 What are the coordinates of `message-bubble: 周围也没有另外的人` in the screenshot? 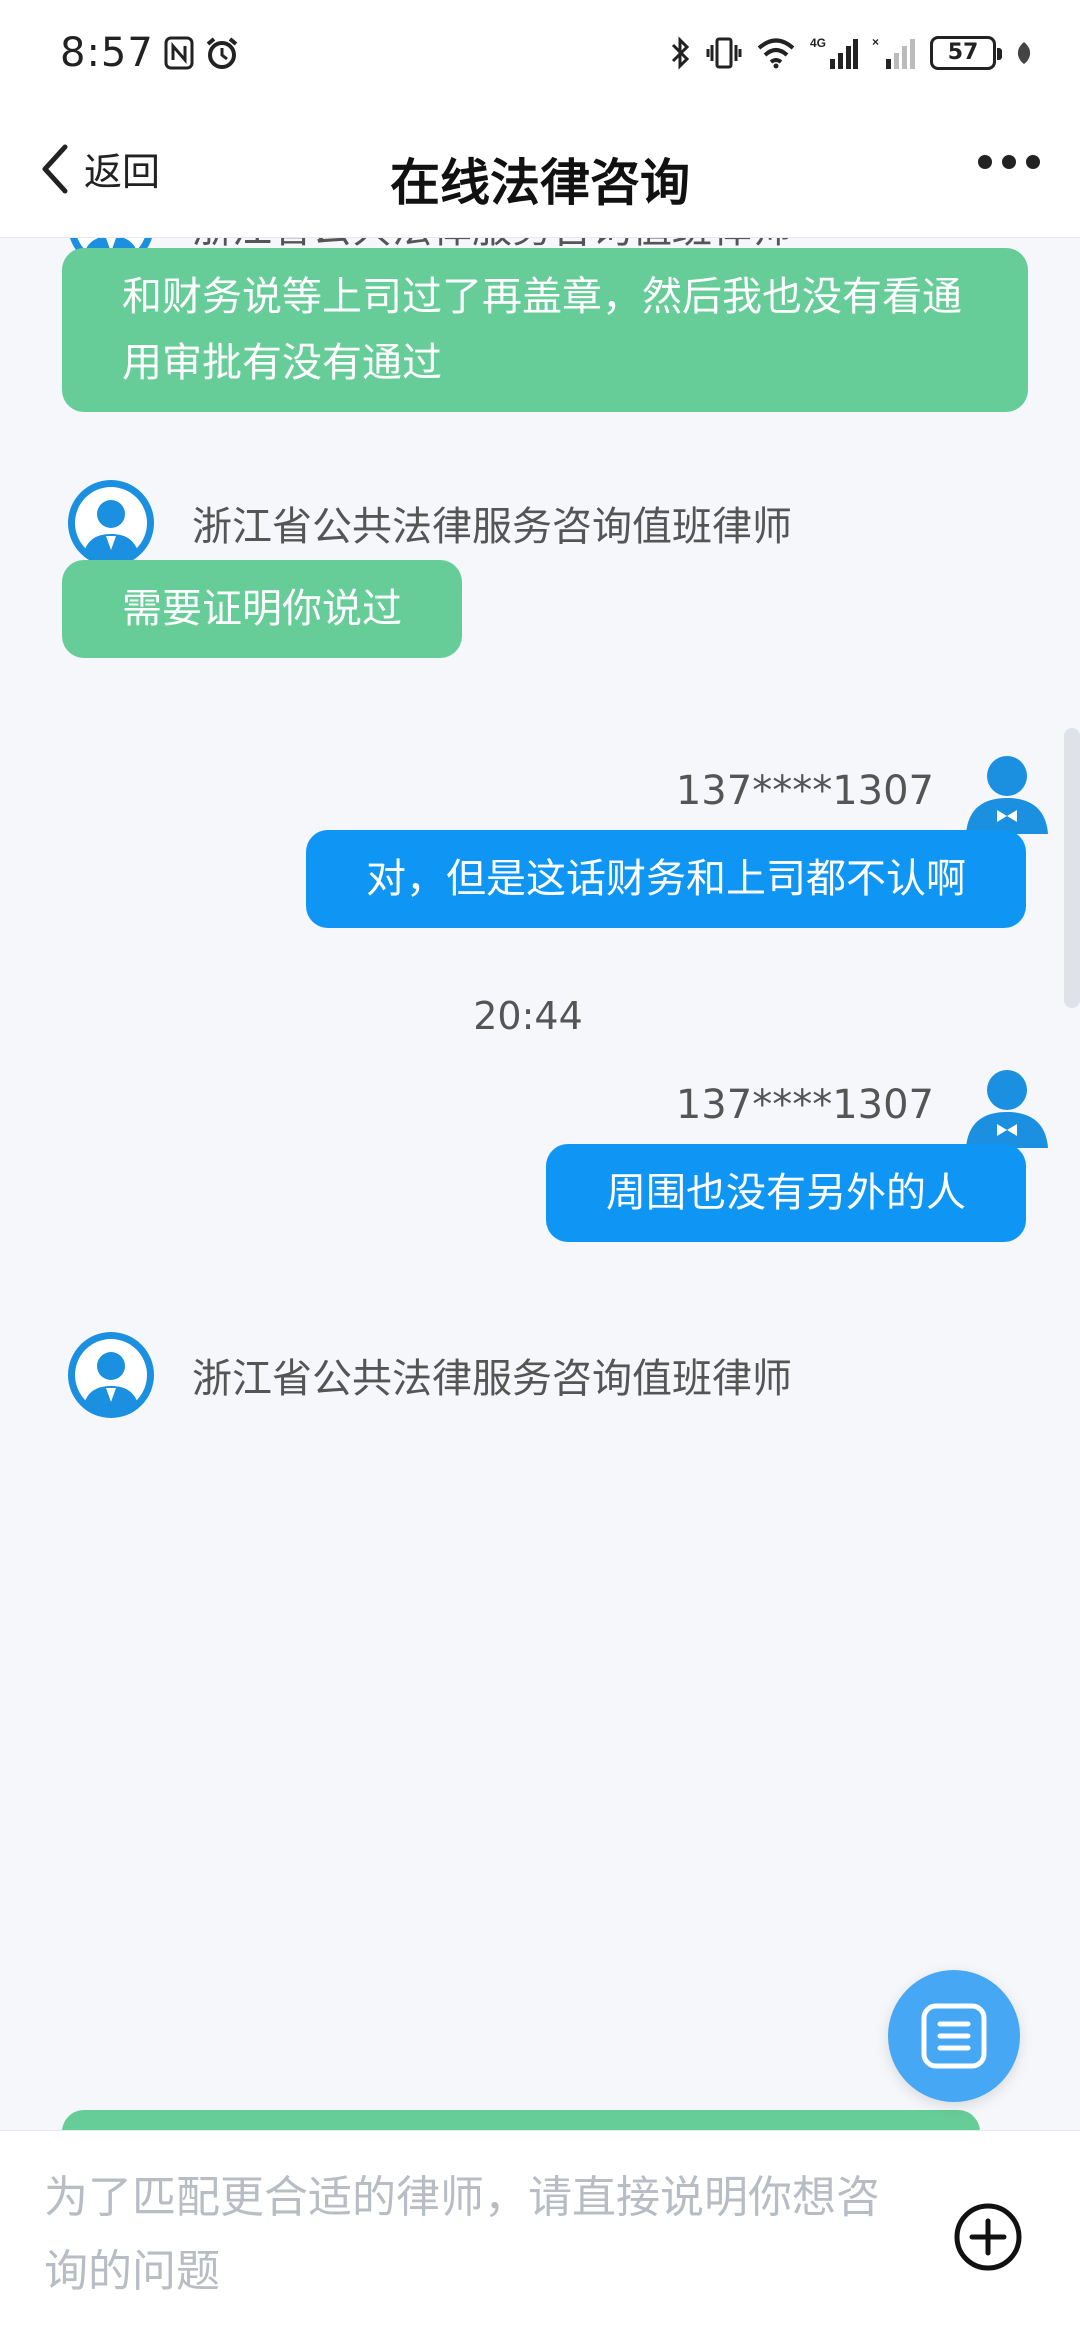 It's located at (786, 1193).